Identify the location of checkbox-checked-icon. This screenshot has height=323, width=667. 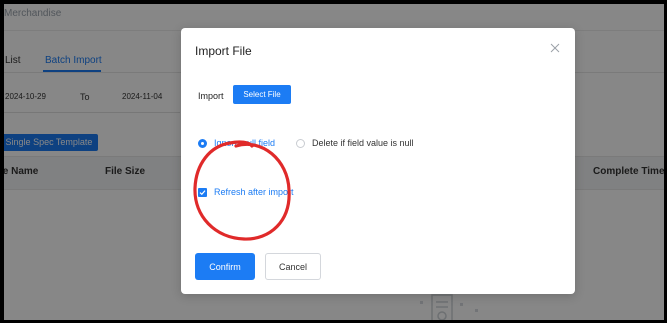
(202, 192).